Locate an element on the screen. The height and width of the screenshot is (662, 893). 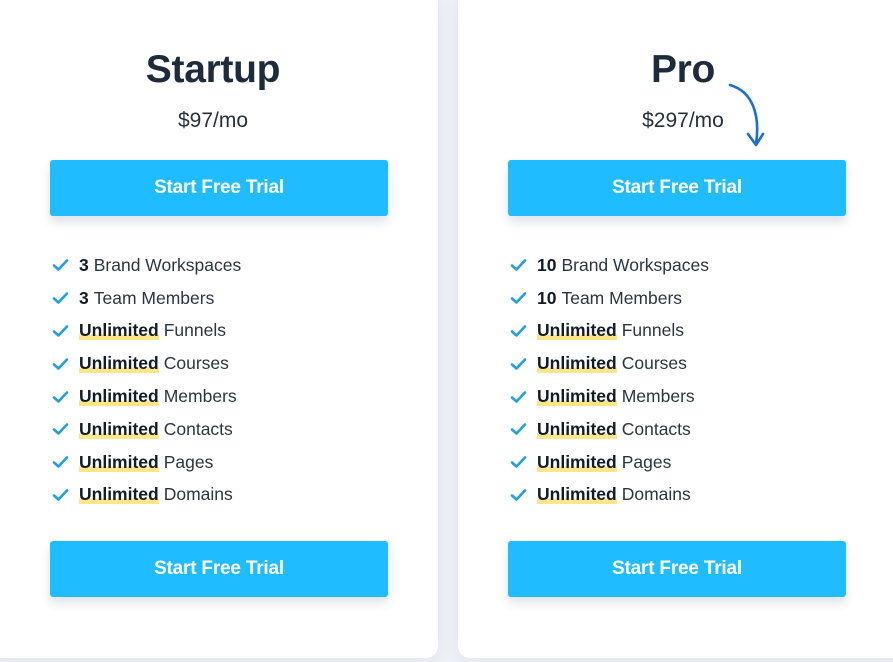
feature-item: 10 Brand Workspaces is located at coordinates (609, 265).